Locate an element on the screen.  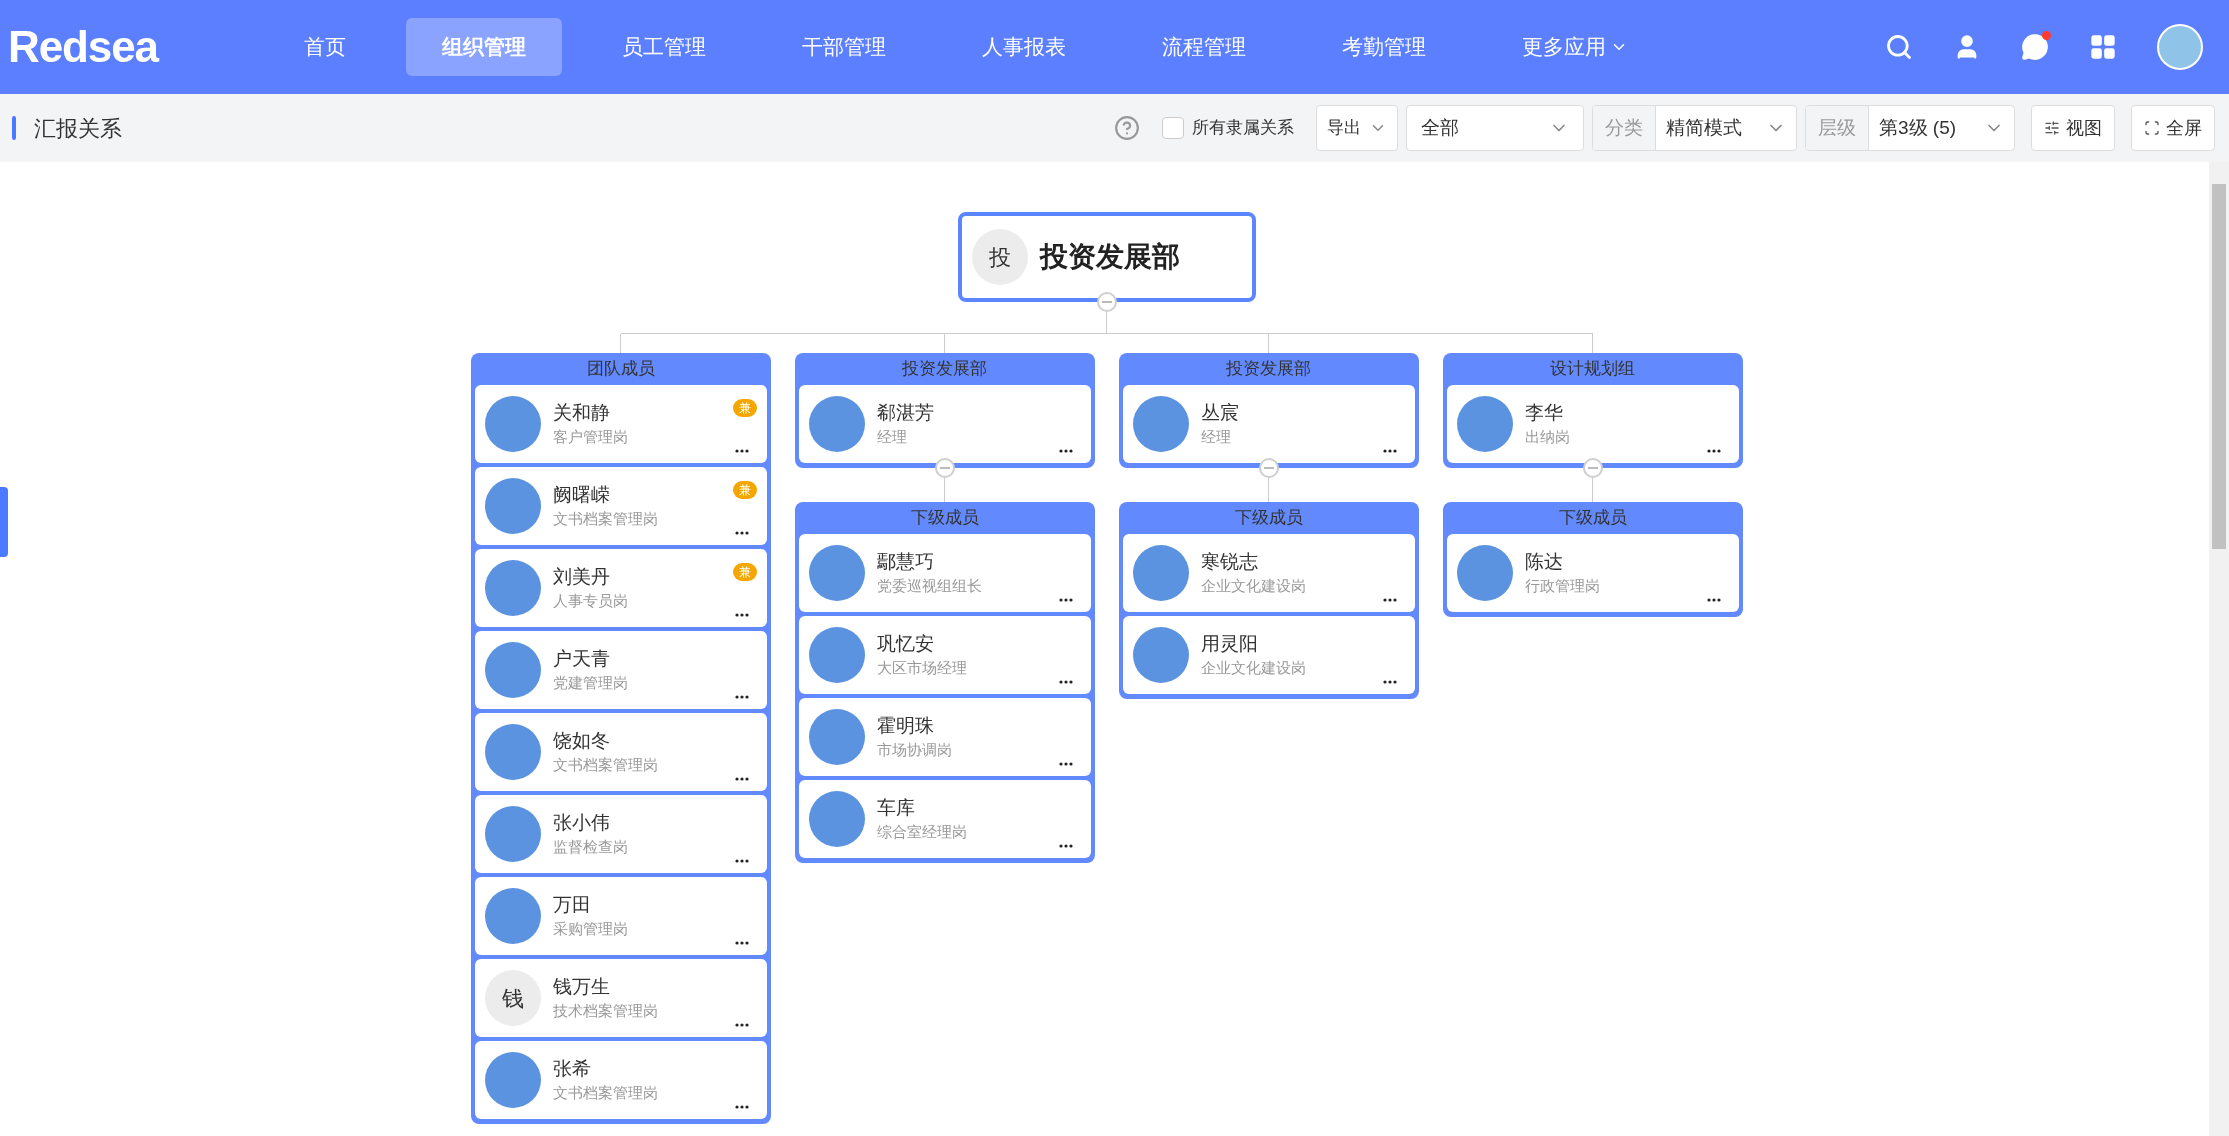
member-card: 陈达 行政管理岗 is located at coordinates (1592, 573).